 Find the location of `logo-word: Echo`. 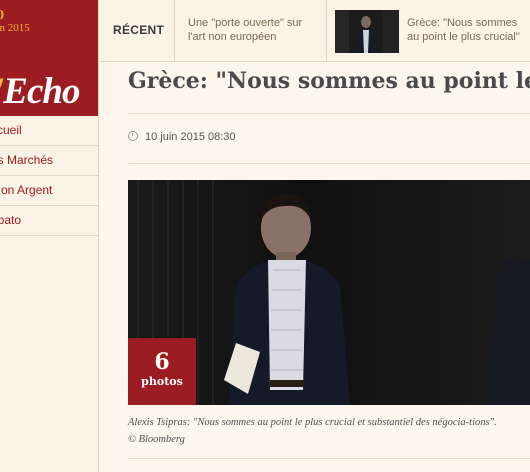

logo-word: Echo is located at coordinates (41, 91).